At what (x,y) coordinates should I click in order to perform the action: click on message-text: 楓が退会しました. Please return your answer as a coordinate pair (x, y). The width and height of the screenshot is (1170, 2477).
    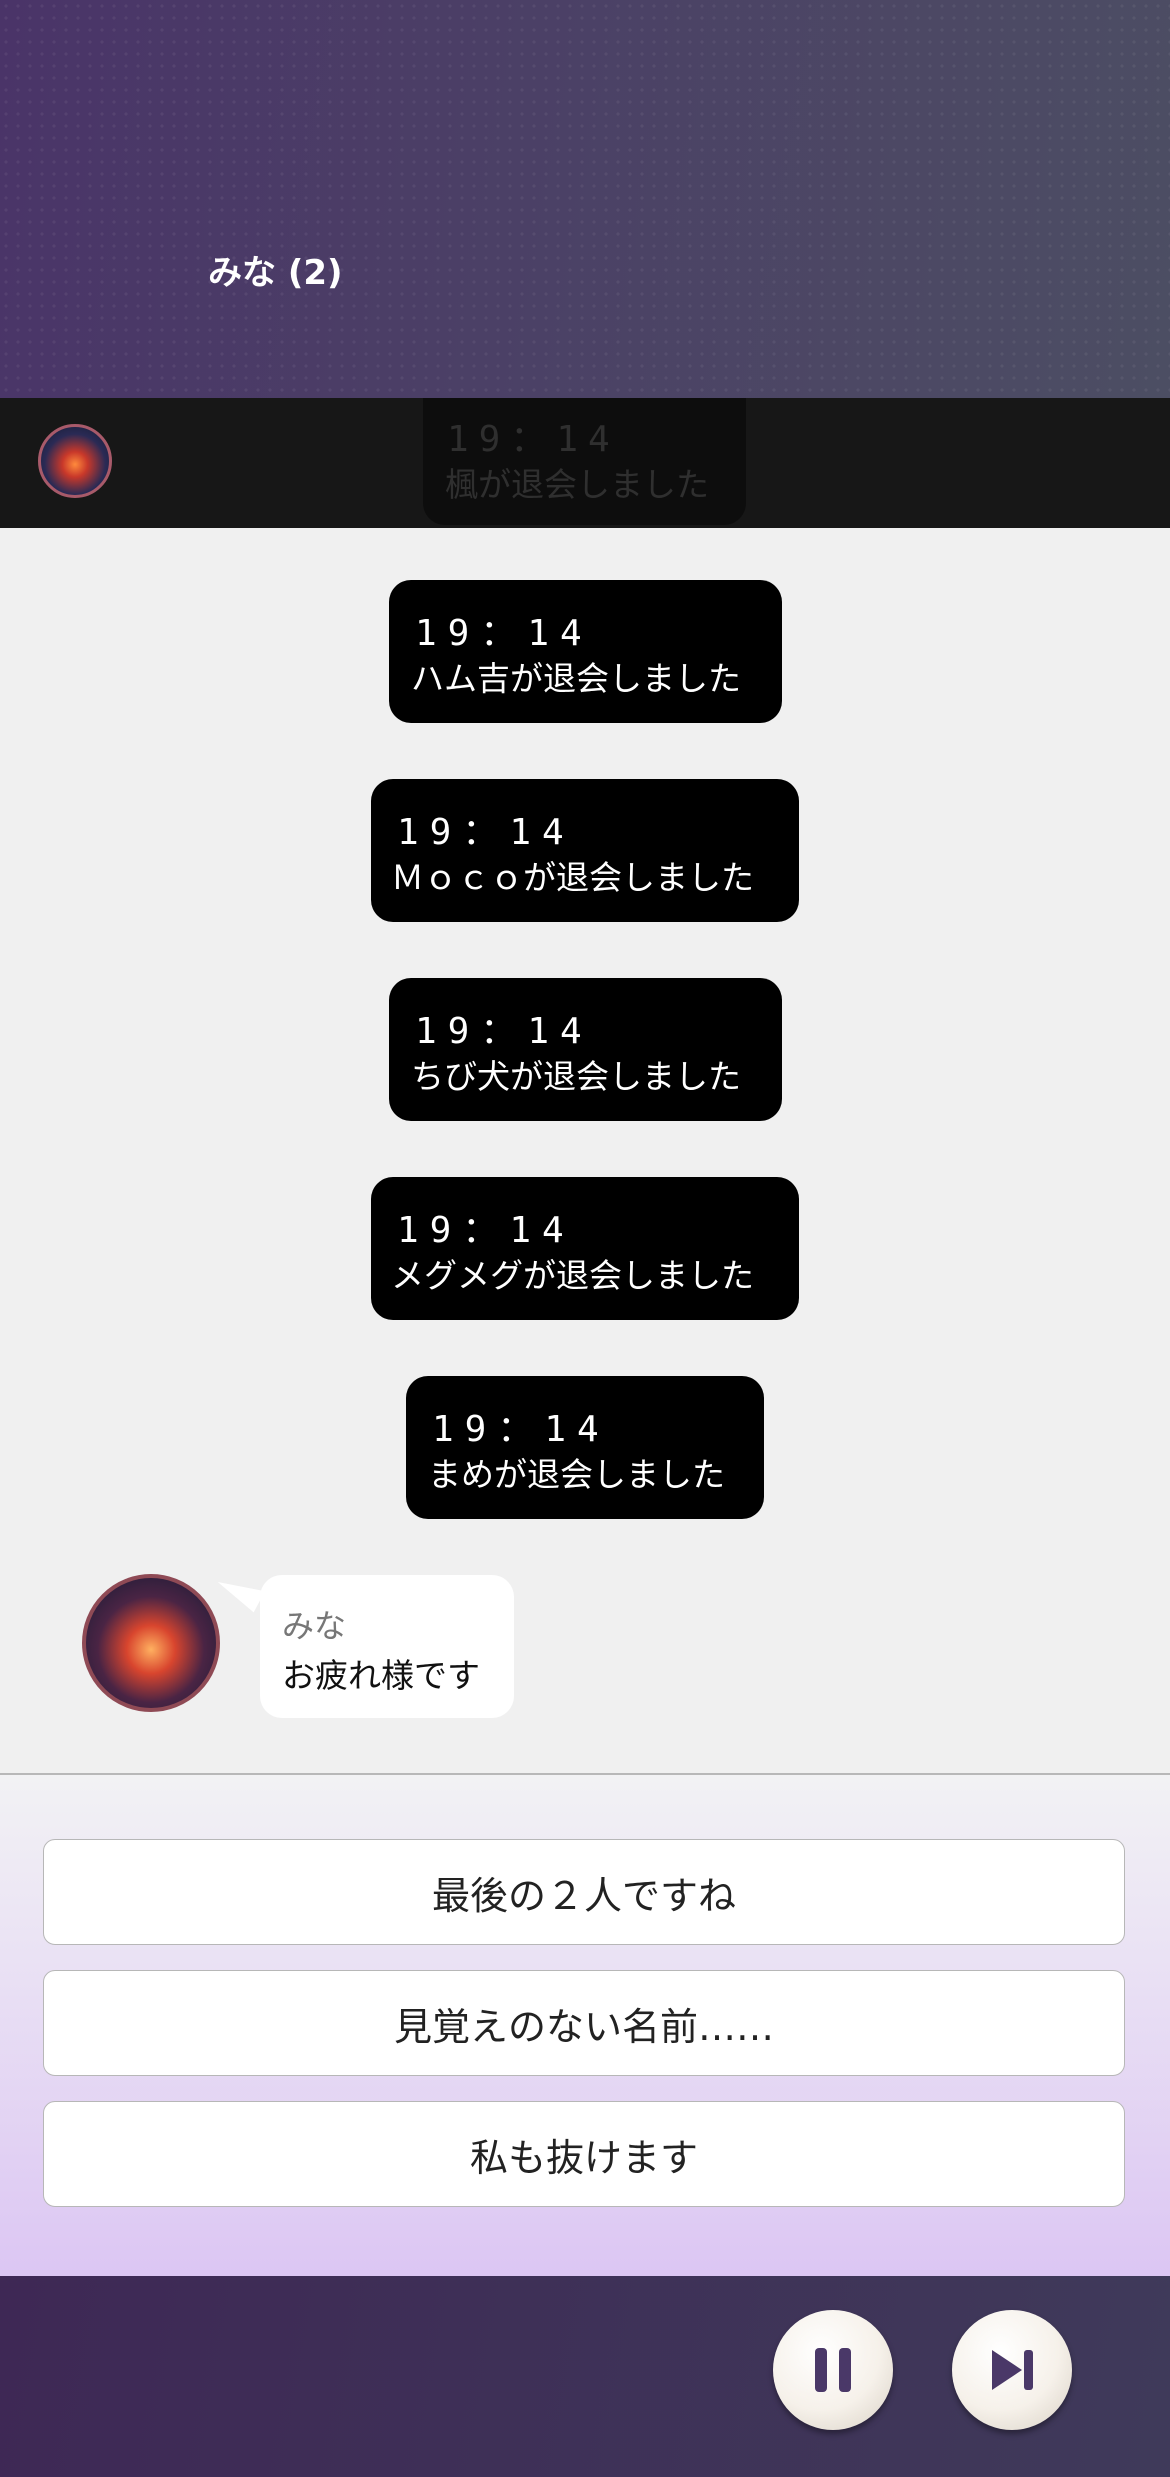
    Looking at the image, I should click on (577, 484).